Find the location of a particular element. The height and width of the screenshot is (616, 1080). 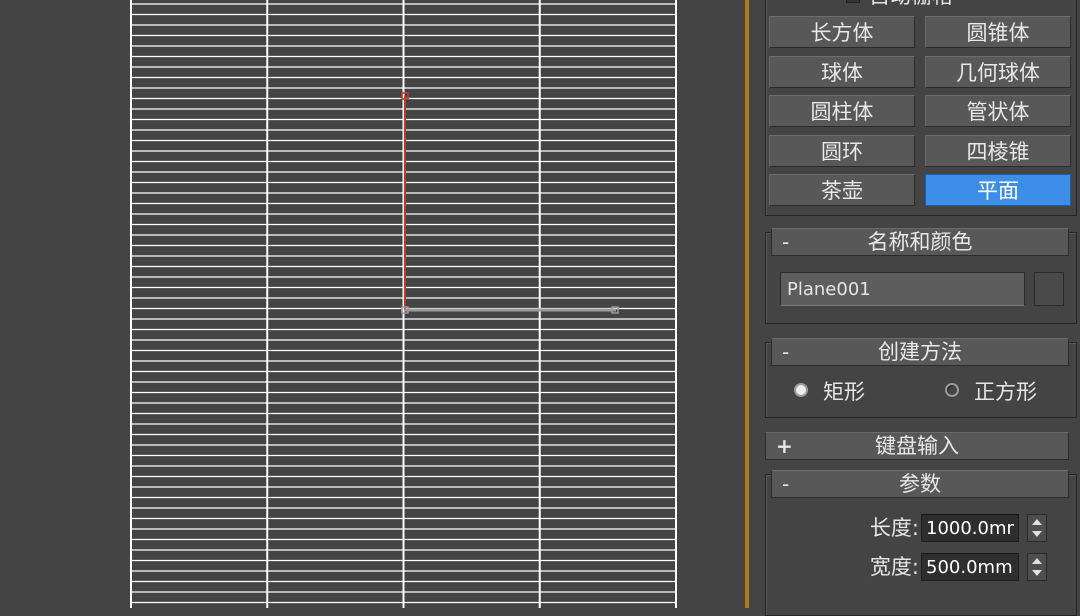

keyboard-entry-title: 键盘输入 is located at coordinates (917, 446).